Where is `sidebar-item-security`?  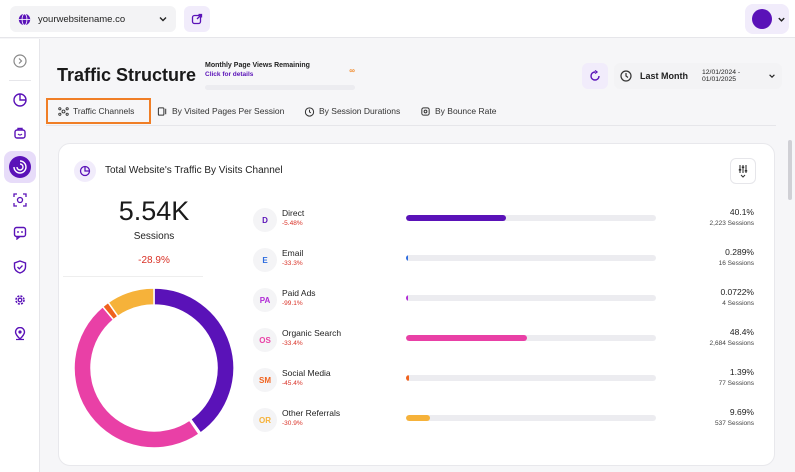
sidebar-item-security is located at coordinates (20, 267).